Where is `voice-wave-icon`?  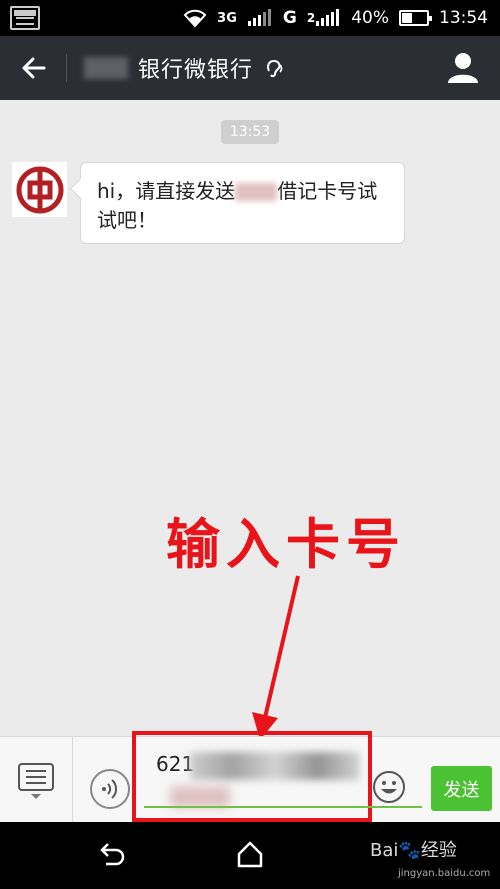 voice-wave-icon is located at coordinates (110, 789).